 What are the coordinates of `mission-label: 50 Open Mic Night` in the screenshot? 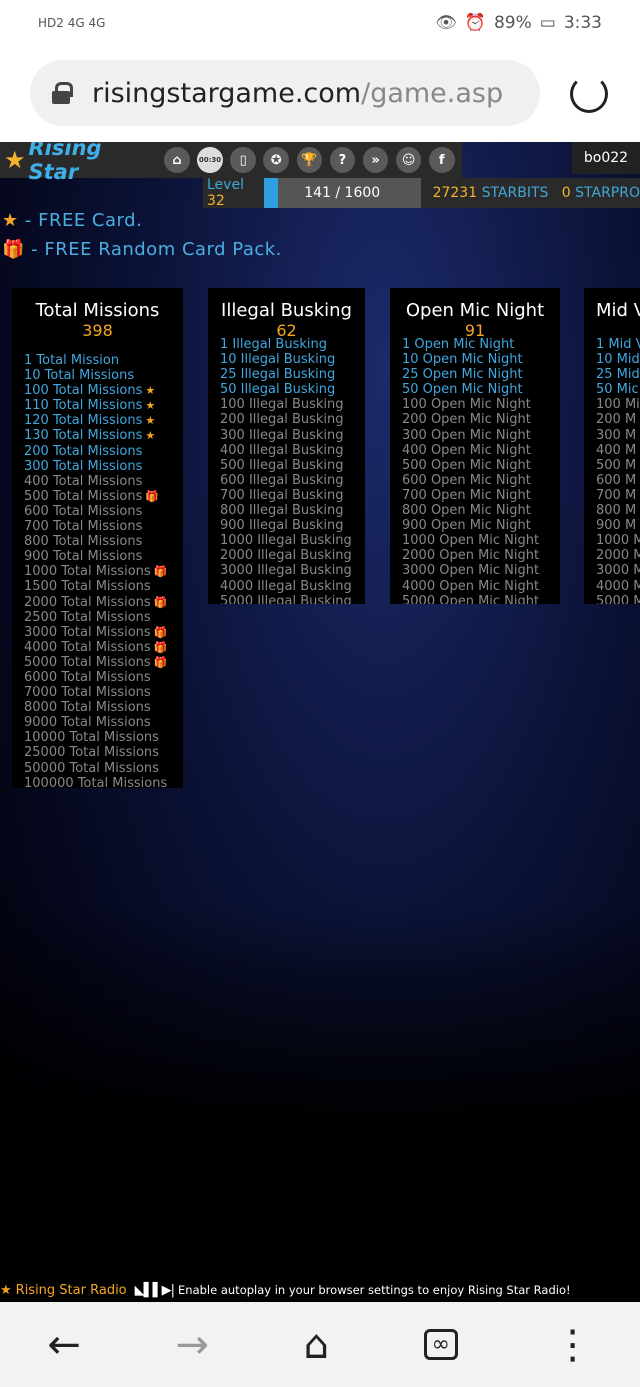 It's located at (462, 390).